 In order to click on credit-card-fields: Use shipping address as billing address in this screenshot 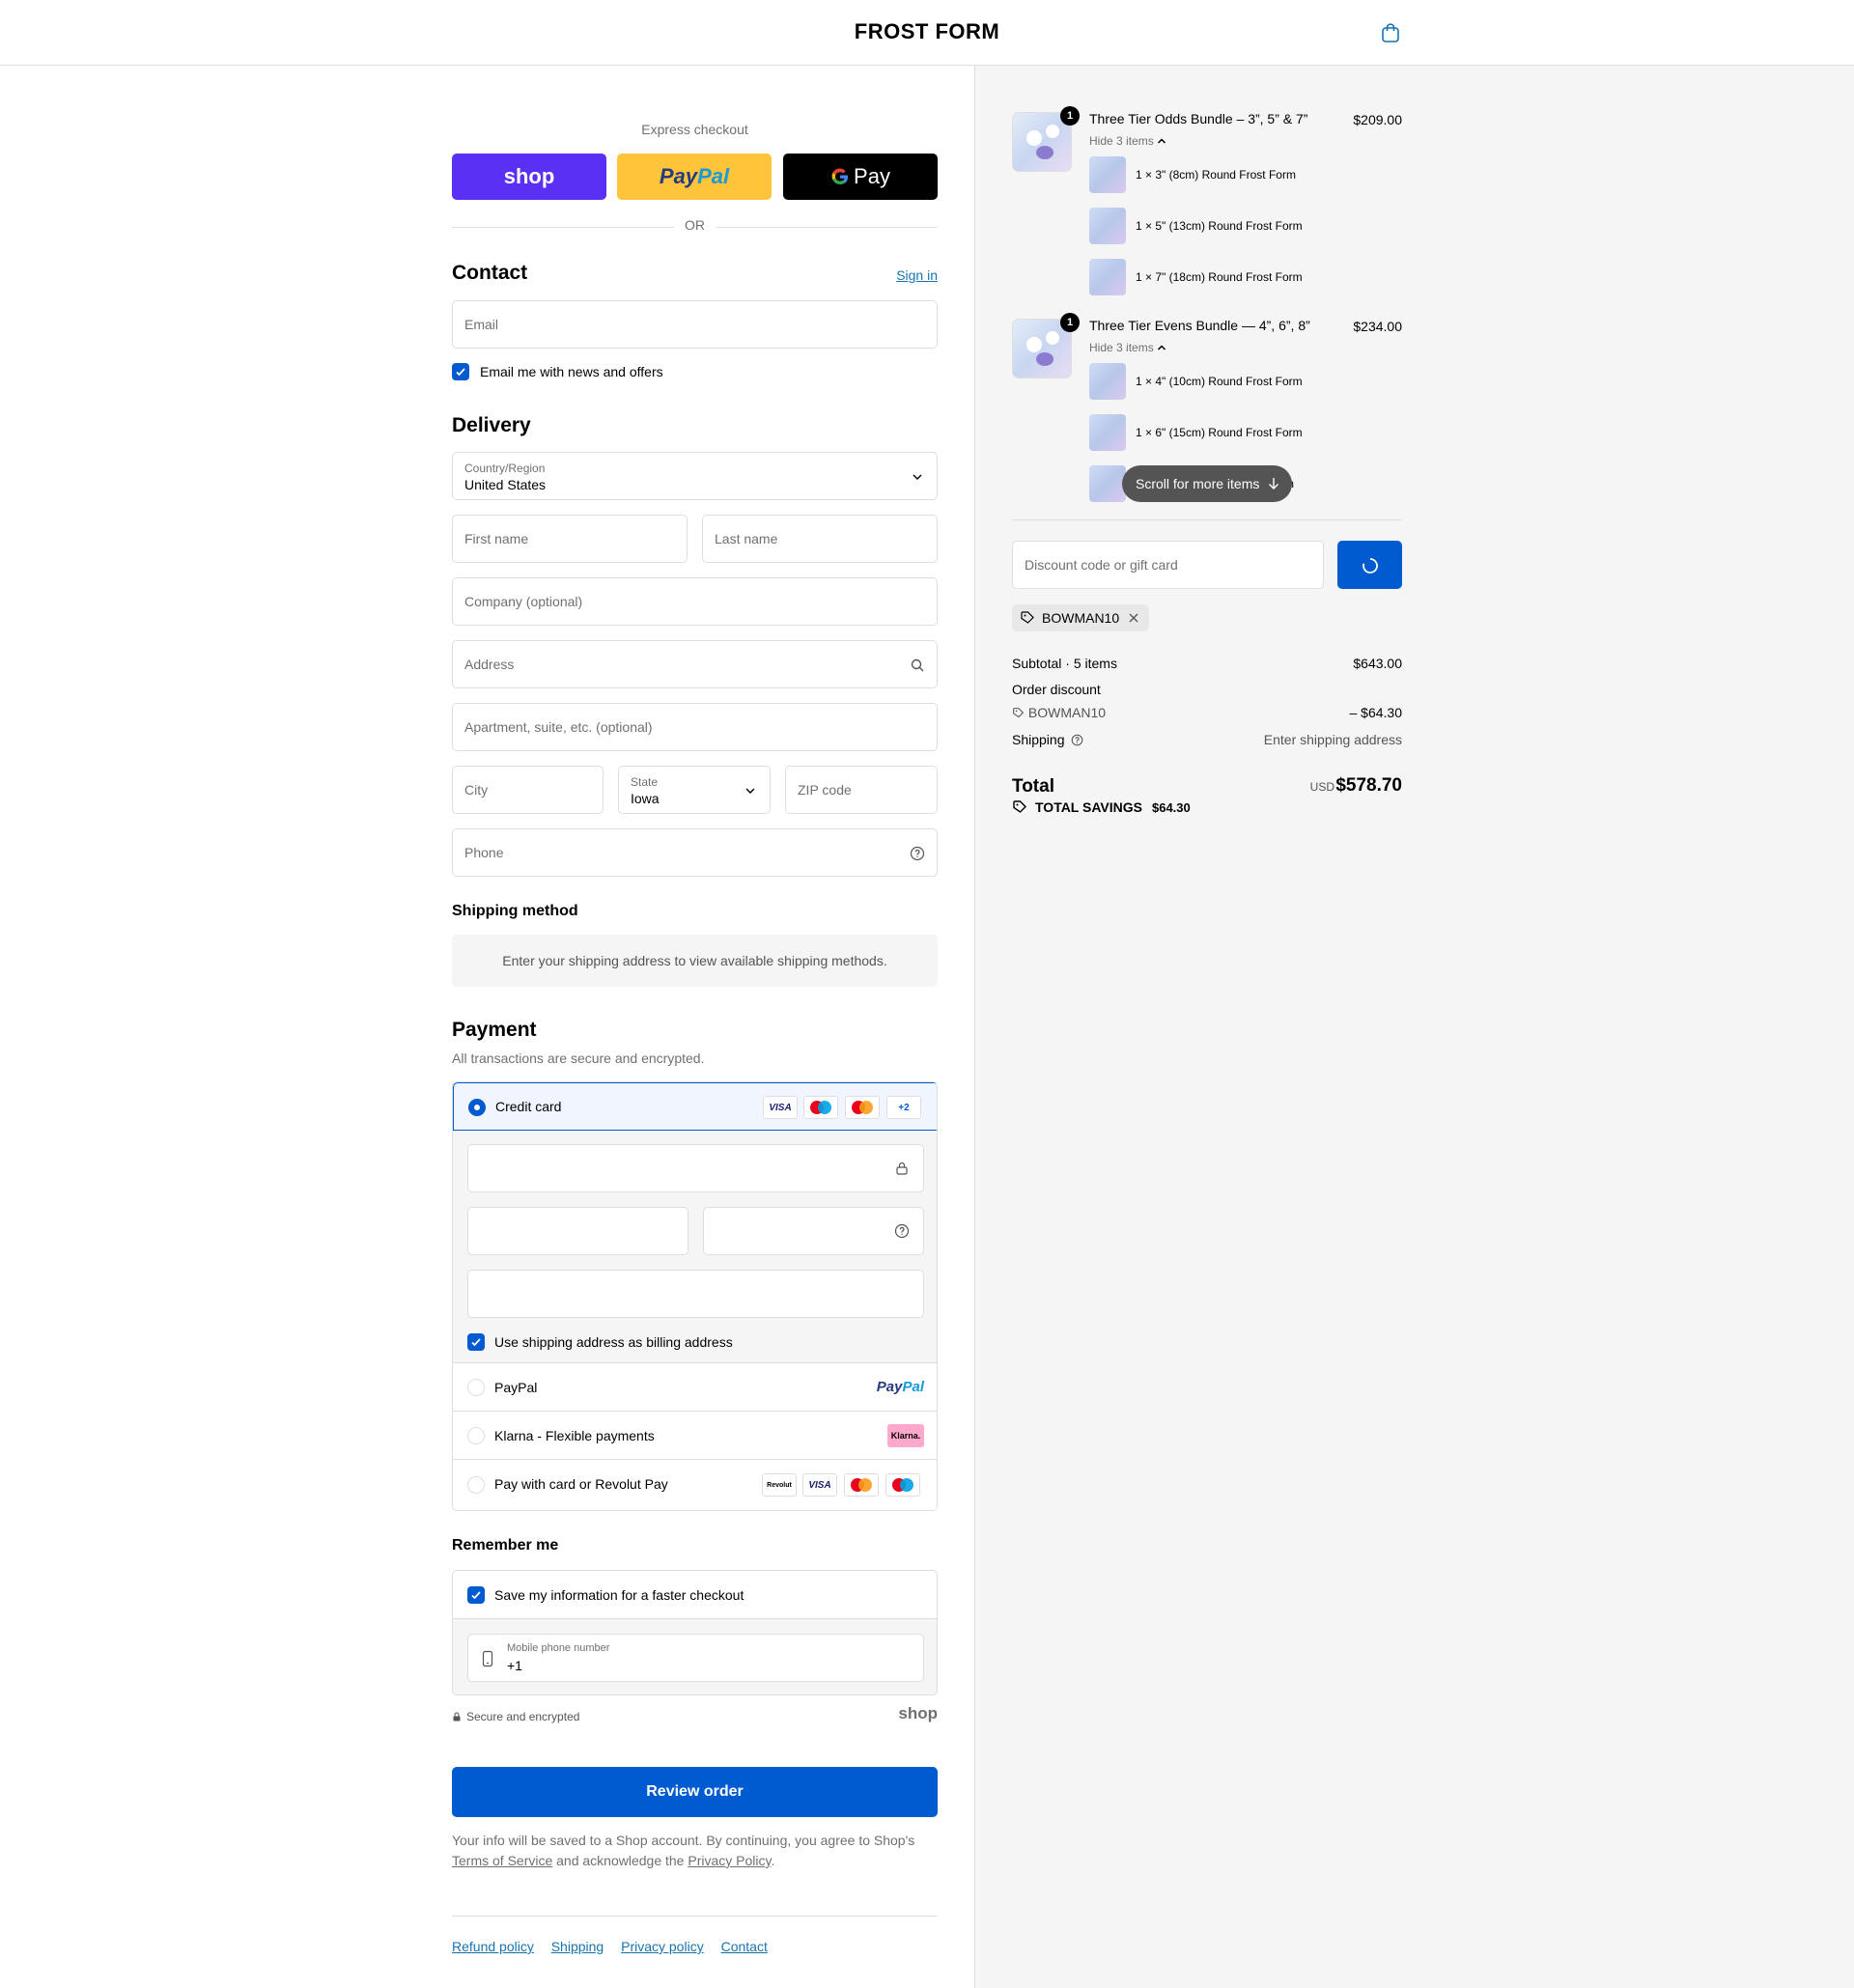, I will do `click(695, 1247)`.